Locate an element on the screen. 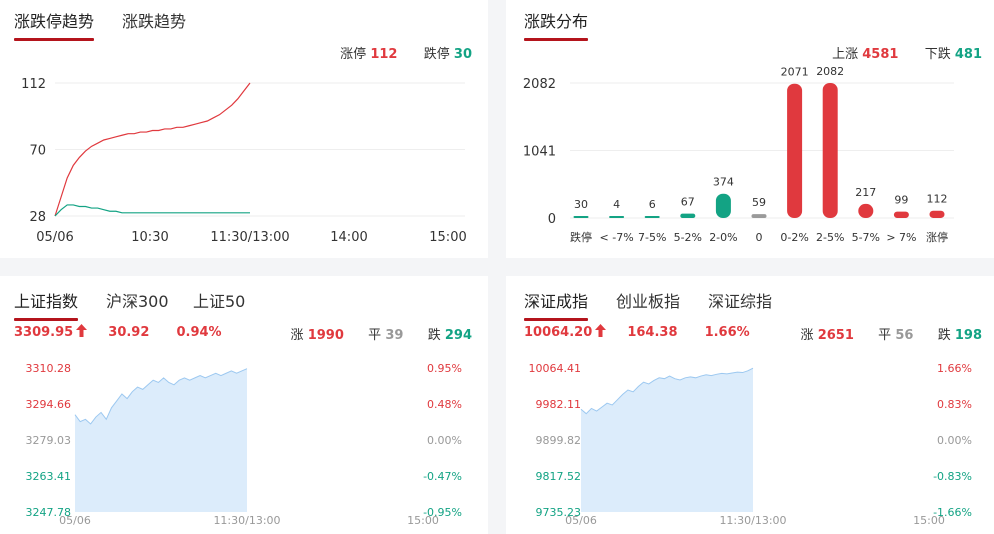 This screenshot has height=534, width=994. bar-value-label: 59 is located at coordinates (759, 202).